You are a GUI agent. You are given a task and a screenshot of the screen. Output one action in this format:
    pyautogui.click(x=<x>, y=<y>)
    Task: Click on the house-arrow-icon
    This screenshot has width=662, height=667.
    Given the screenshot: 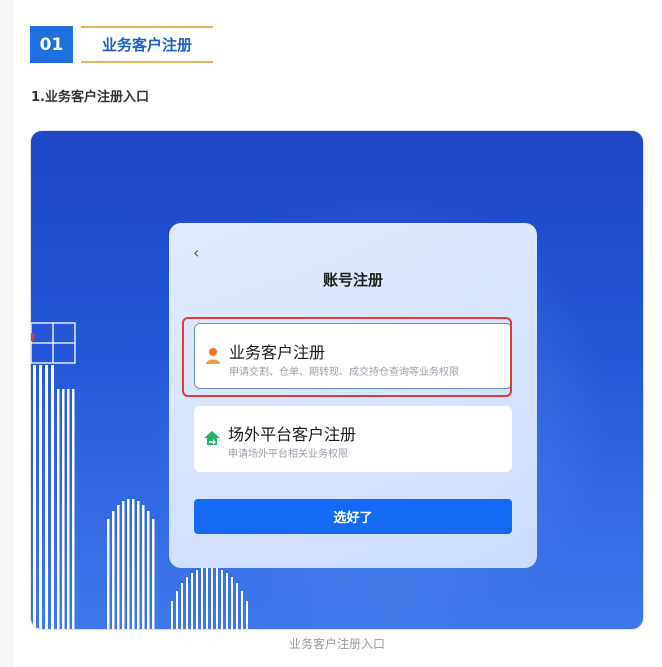 What is the action you would take?
    pyautogui.click(x=212, y=438)
    